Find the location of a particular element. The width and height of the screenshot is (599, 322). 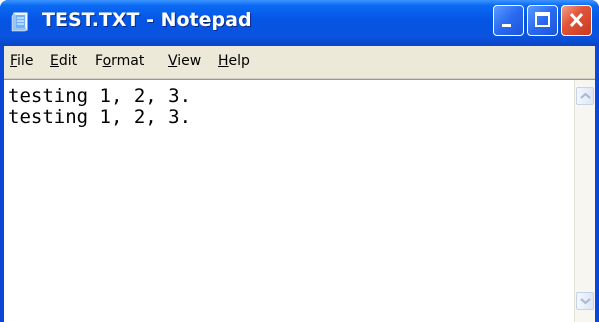

window-title: TEST.TXT - Notepad is located at coordinates (147, 20).